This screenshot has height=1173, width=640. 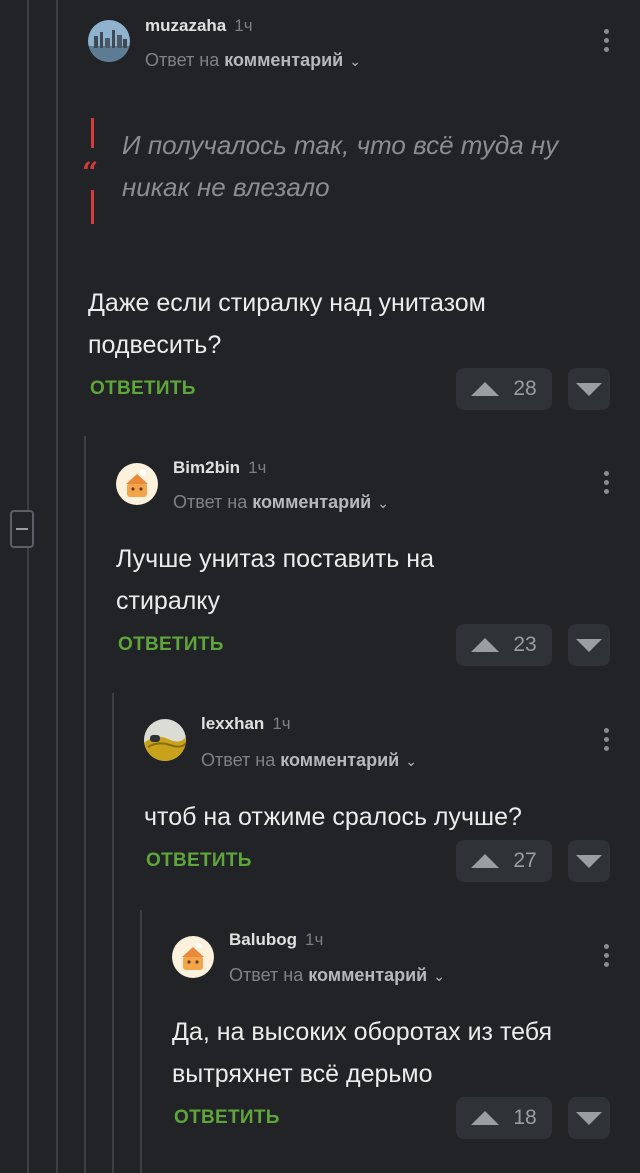 I want to click on username: lexxhan 1ч, so click(x=246, y=724).